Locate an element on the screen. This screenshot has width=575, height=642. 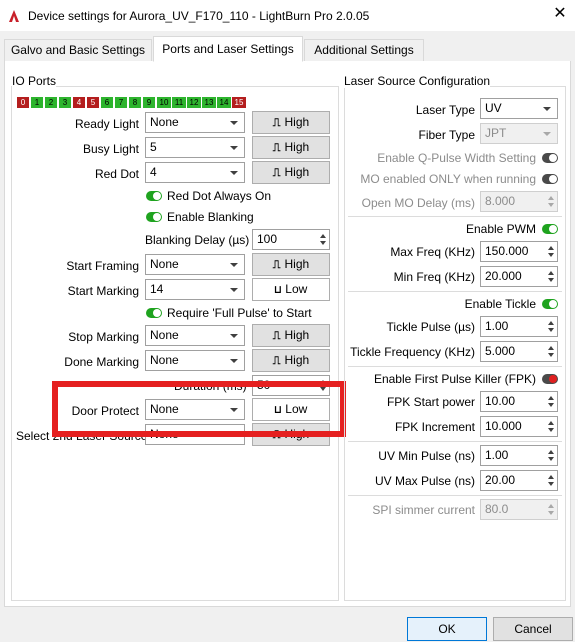
ready-light-value: None is located at coordinates (164, 122).